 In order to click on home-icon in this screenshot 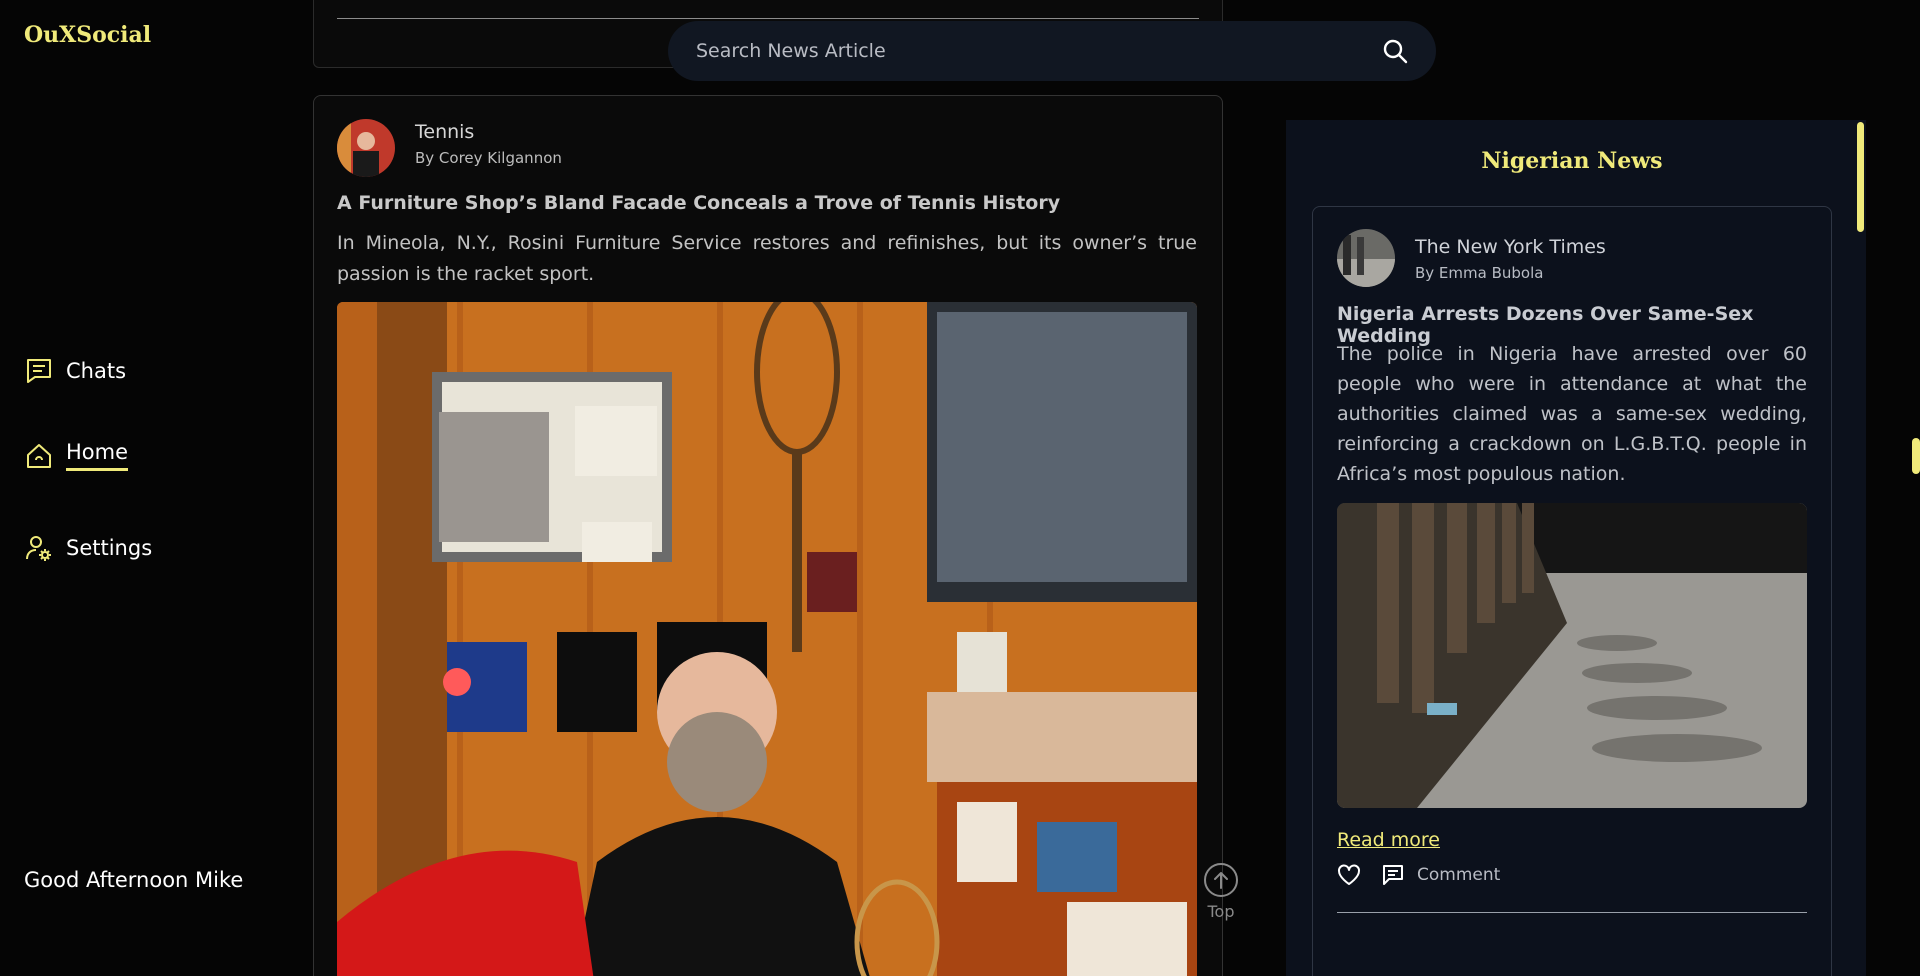, I will do `click(39, 456)`.